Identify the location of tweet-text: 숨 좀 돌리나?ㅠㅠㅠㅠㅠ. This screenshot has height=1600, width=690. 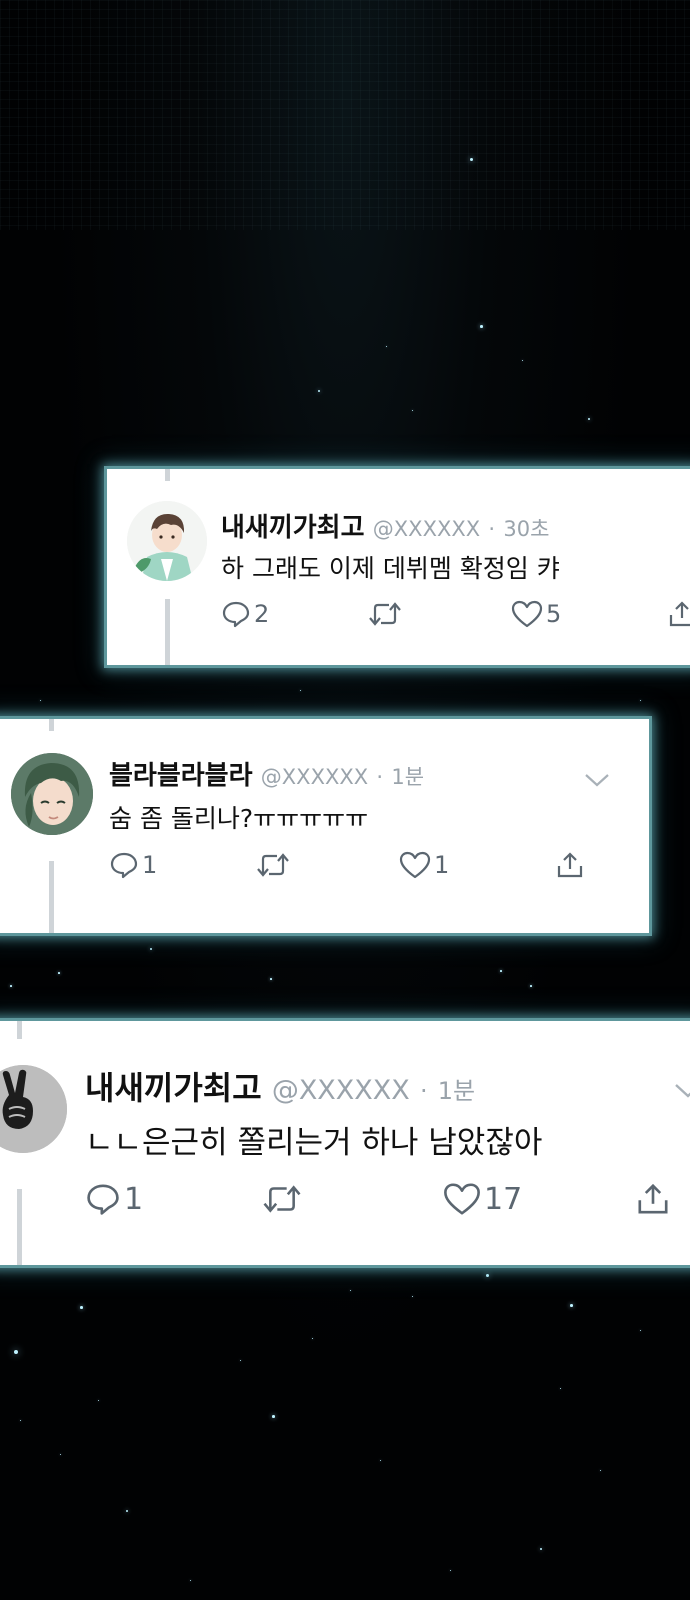
(239, 818).